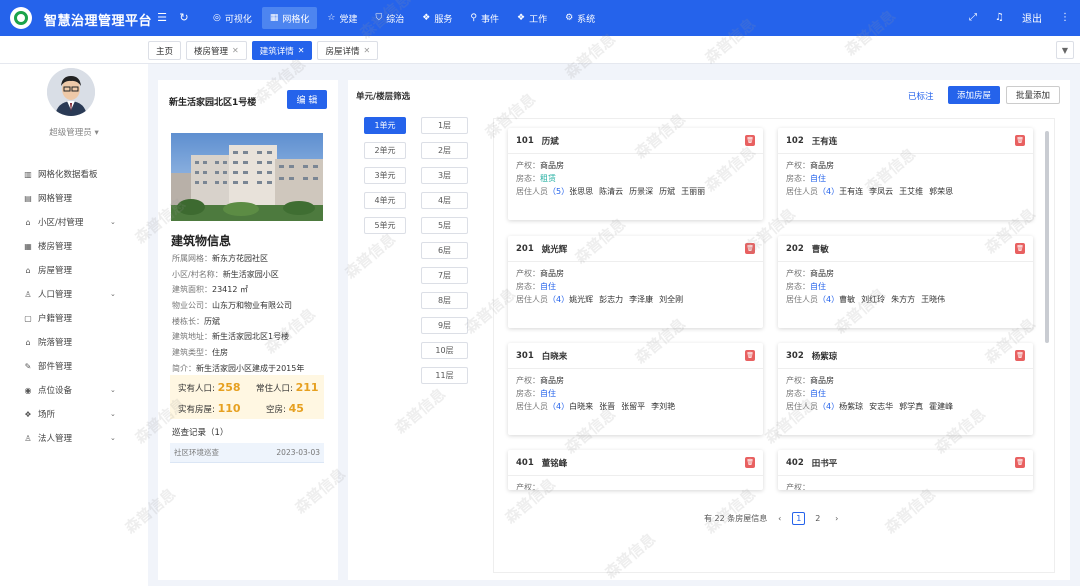  What do you see at coordinates (799, 518) in the screenshot?
I see `page-1: 1` at bounding box center [799, 518].